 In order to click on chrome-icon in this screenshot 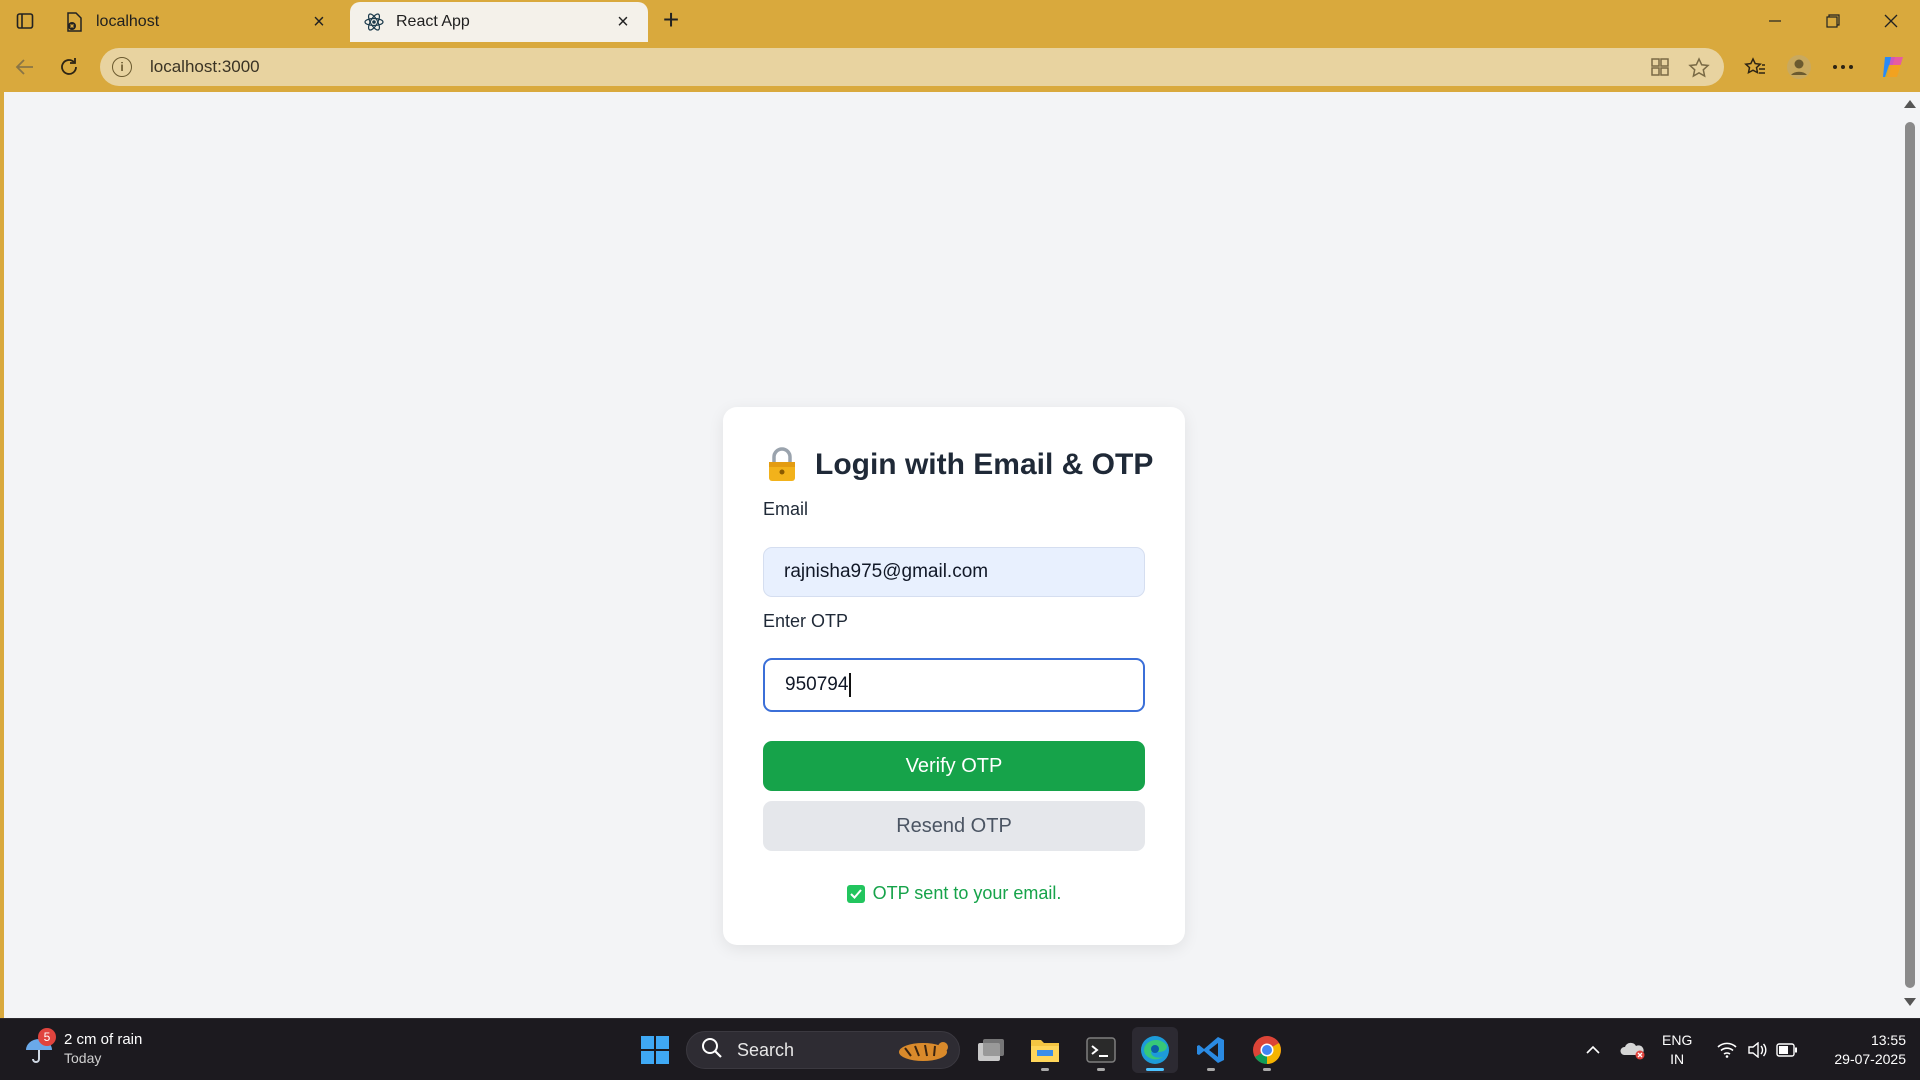, I will do `click(1267, 1050)`.